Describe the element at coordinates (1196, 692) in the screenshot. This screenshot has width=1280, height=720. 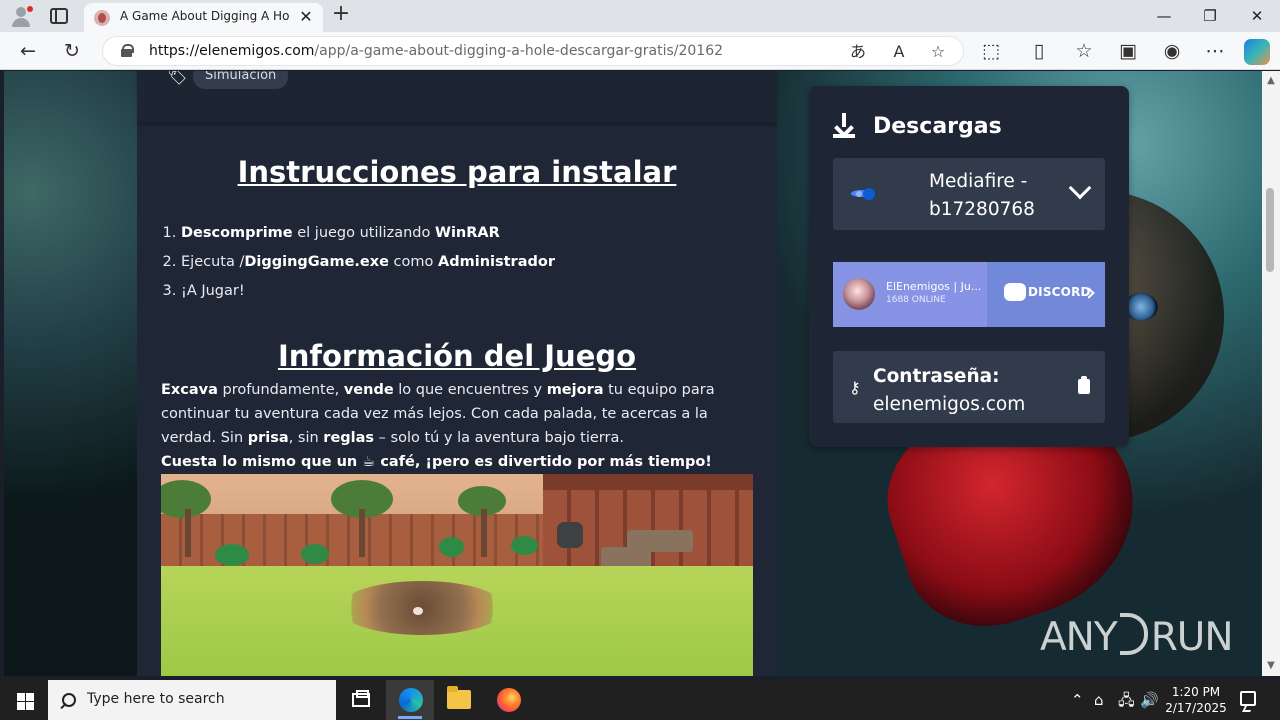
I see `clock-time: 1:20 PM` at that location.